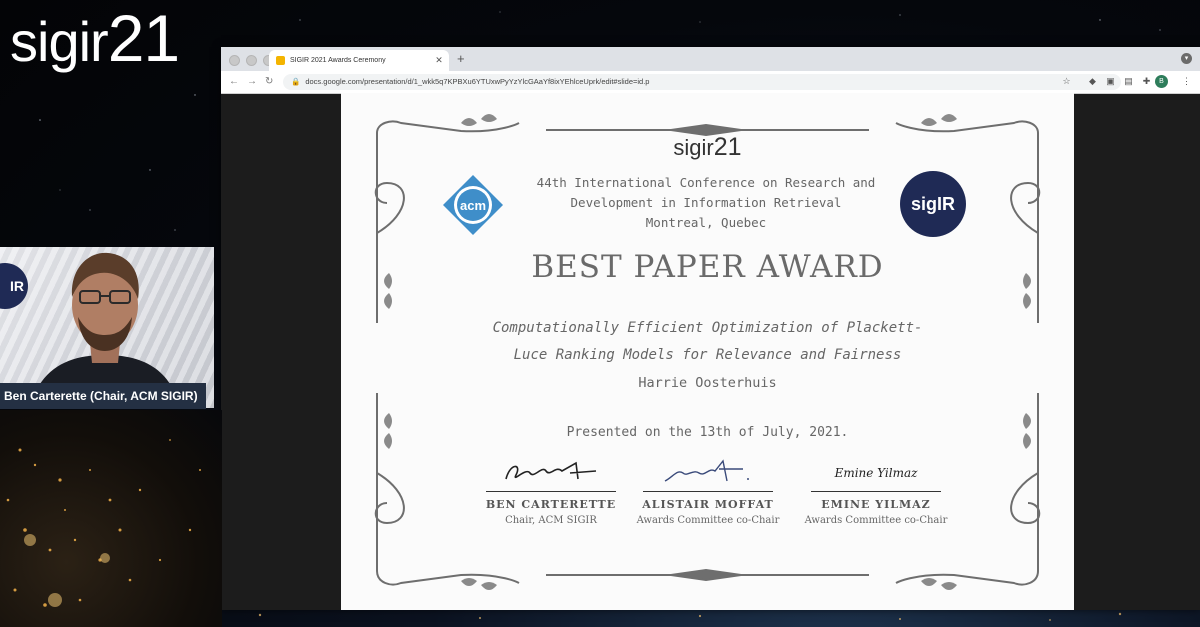 This screenshot has height=627, width=1200. What do you see at coordinates (252, 81) in the screenshot?
I see `forward-arrow-icon: →` at bounding box center [252, 81].